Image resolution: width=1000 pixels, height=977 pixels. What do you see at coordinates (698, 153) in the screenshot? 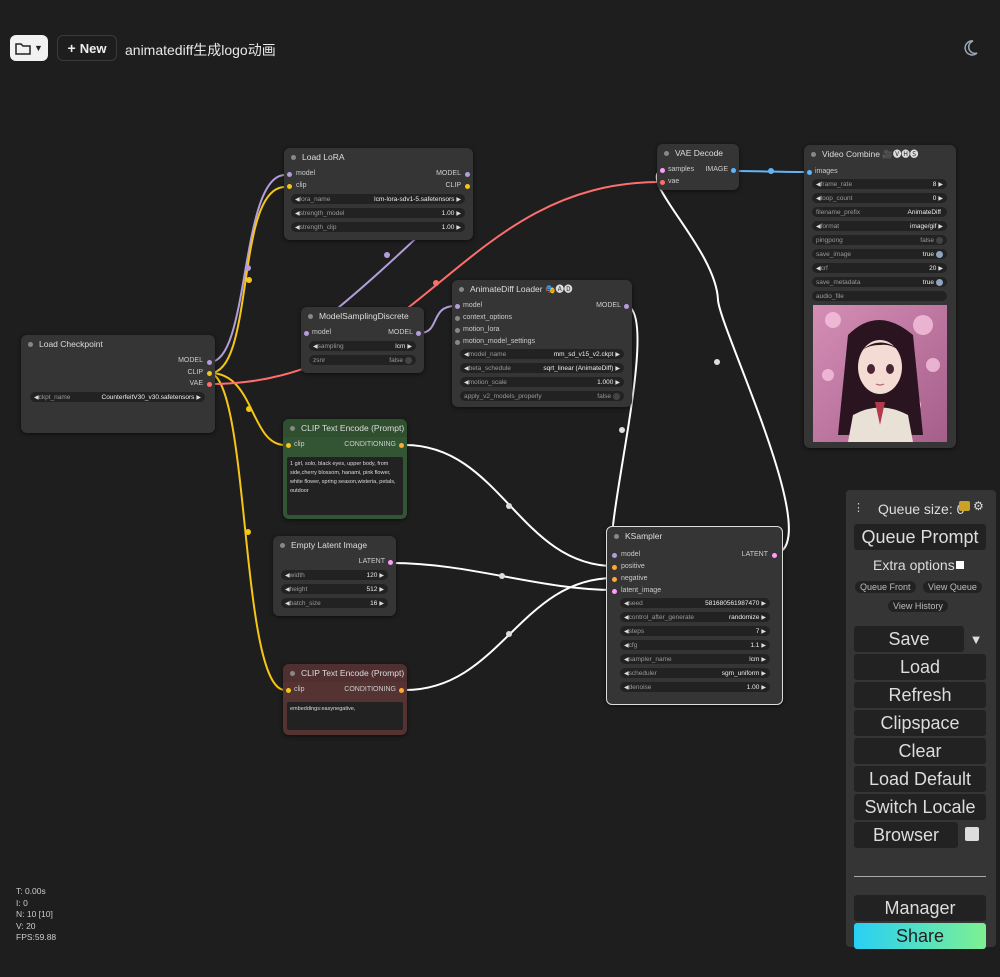
I see `node-header: VAE Decode` at bounding box center [698, 153].